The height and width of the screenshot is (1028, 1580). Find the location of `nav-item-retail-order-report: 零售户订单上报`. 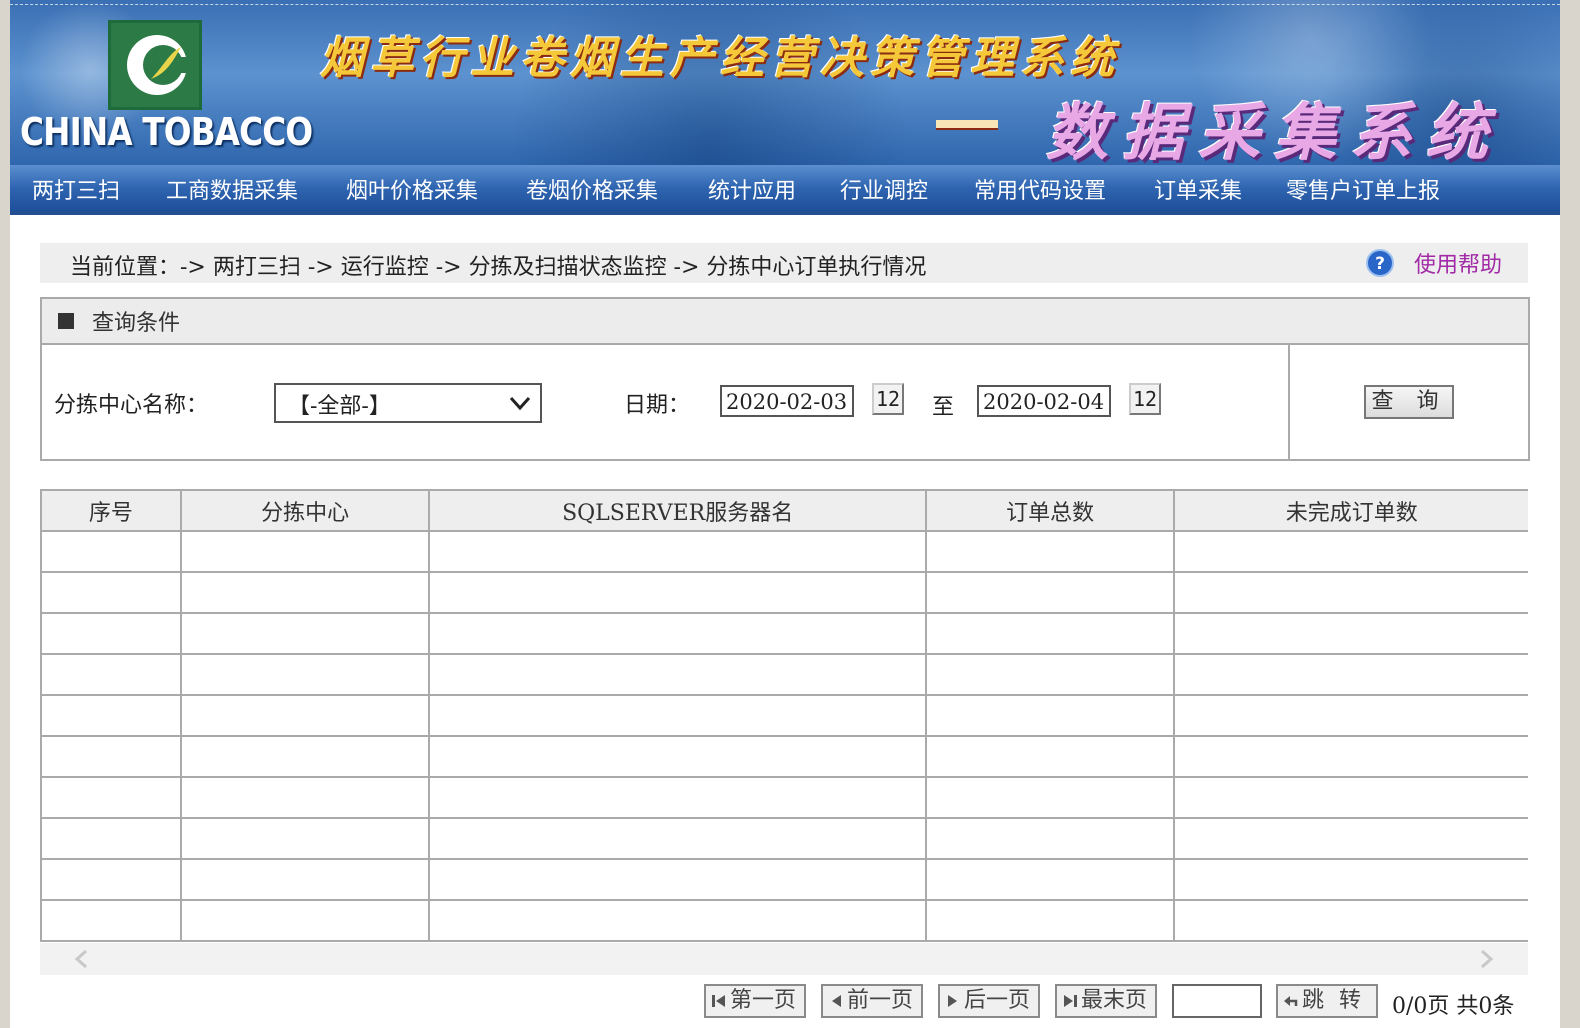

nav-item-retail-order-report: 零售户订单上报 is located at coordinates (1363, 189).